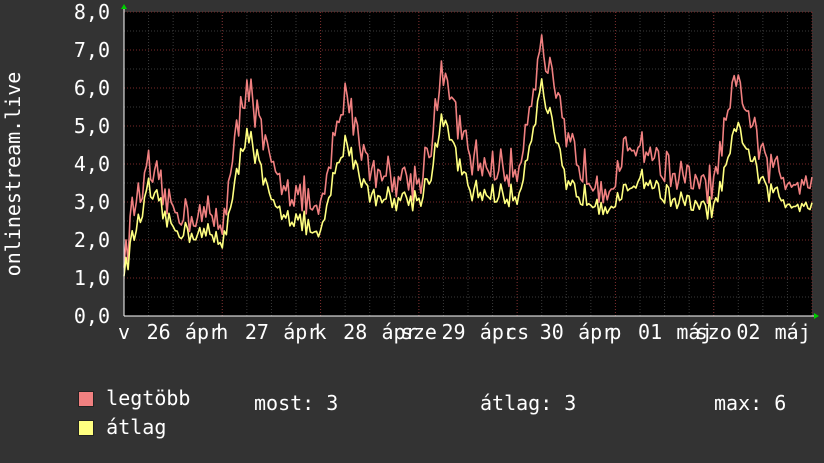 This screenshot has height=463, width=824. I want to click on x-tick-label: máj, so click(793, 332).